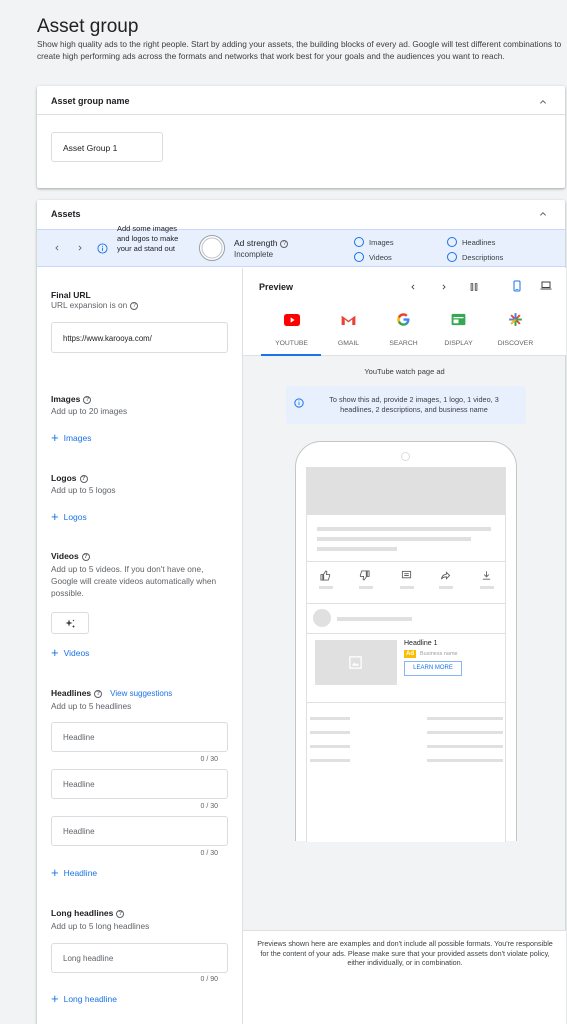 The height and width of the screenshot is (1024, 567). I want to click on asset-group-name-value: Asset Group 1, so click(90, 148).